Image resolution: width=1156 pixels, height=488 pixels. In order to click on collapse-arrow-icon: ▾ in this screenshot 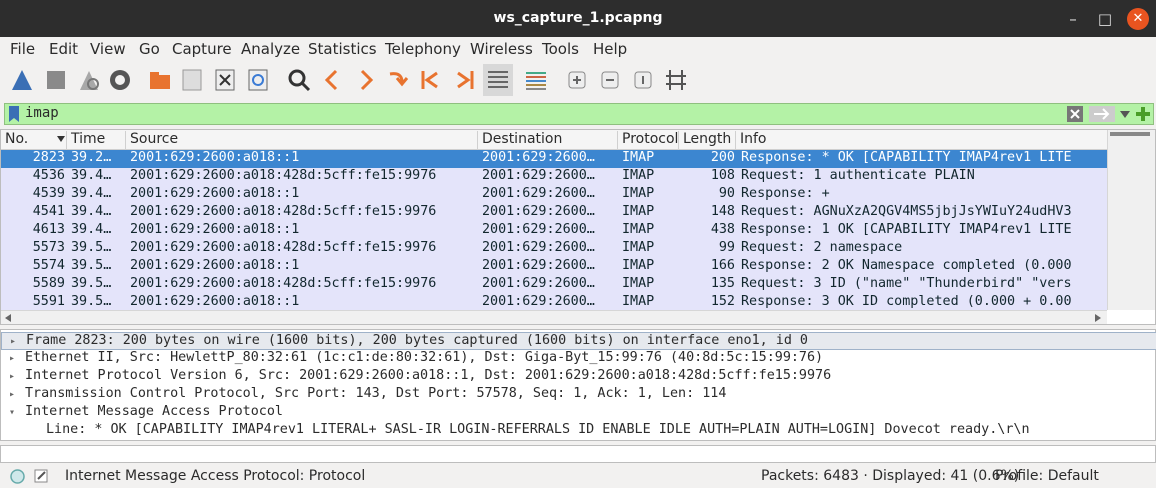, I will do `click(12, 413)`.